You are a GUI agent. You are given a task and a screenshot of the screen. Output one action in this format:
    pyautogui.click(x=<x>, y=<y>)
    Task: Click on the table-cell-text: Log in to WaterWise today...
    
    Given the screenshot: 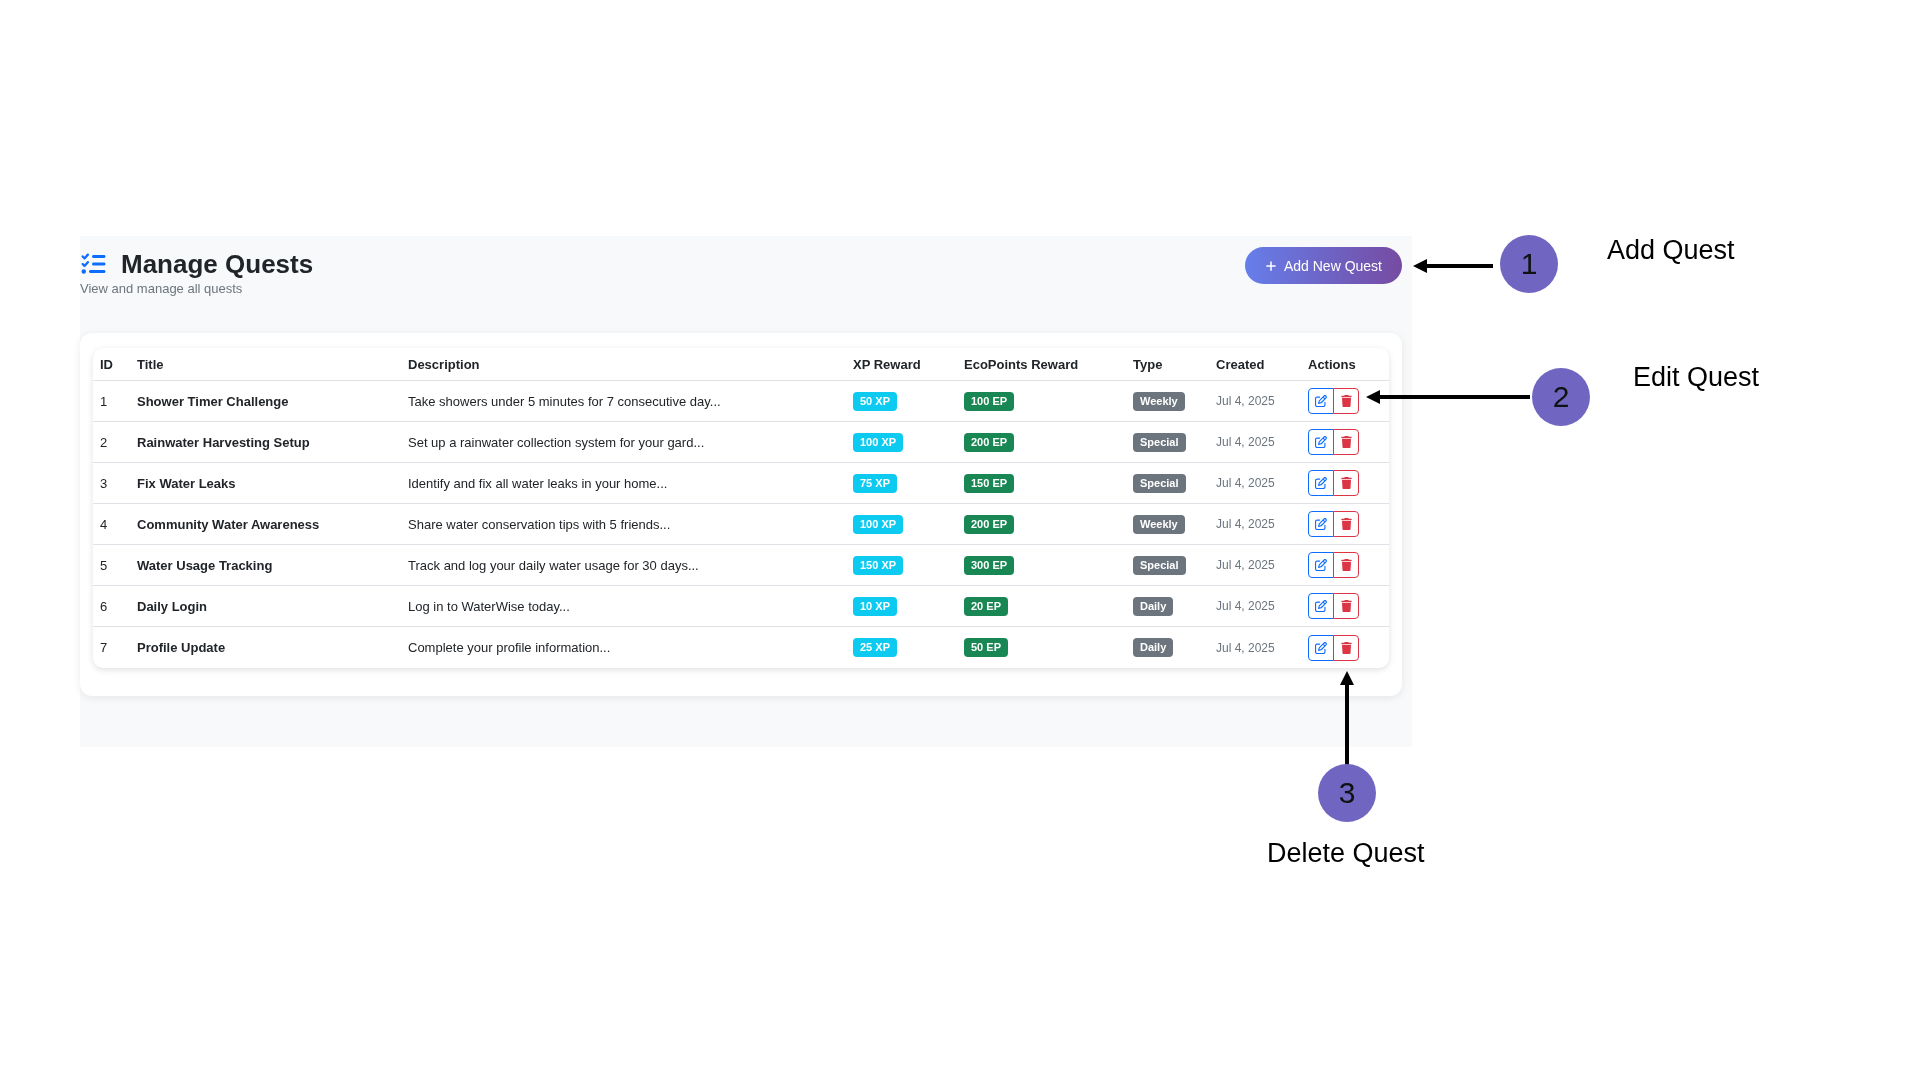 What is the action you would take?
    pyautogui.click(x=489, y=606)
    